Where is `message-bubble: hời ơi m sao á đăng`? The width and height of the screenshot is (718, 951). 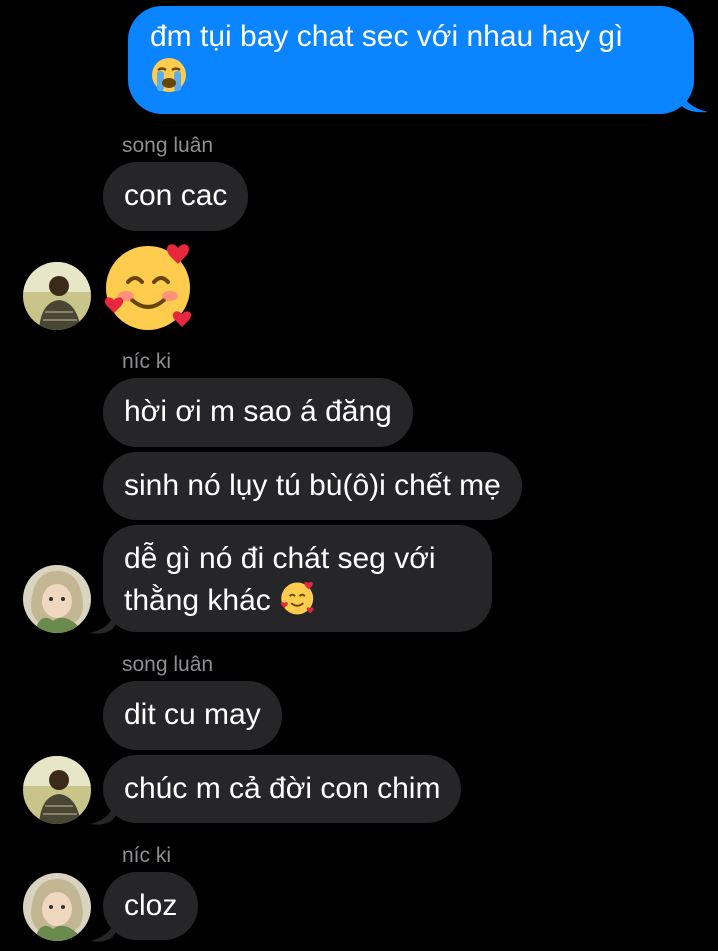 message-bubble: hời ơi m sao á đăng is located at coordinates (258, 412).